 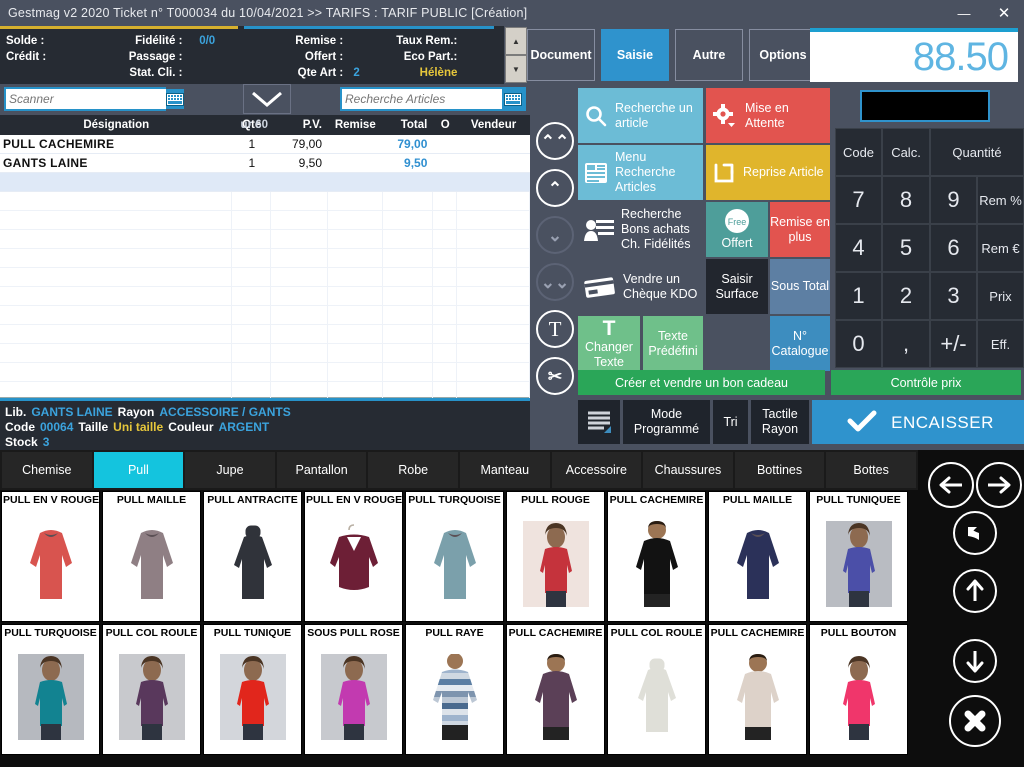 I want to click on key-rem-€: Rem €, so click(x=1000, y=248).